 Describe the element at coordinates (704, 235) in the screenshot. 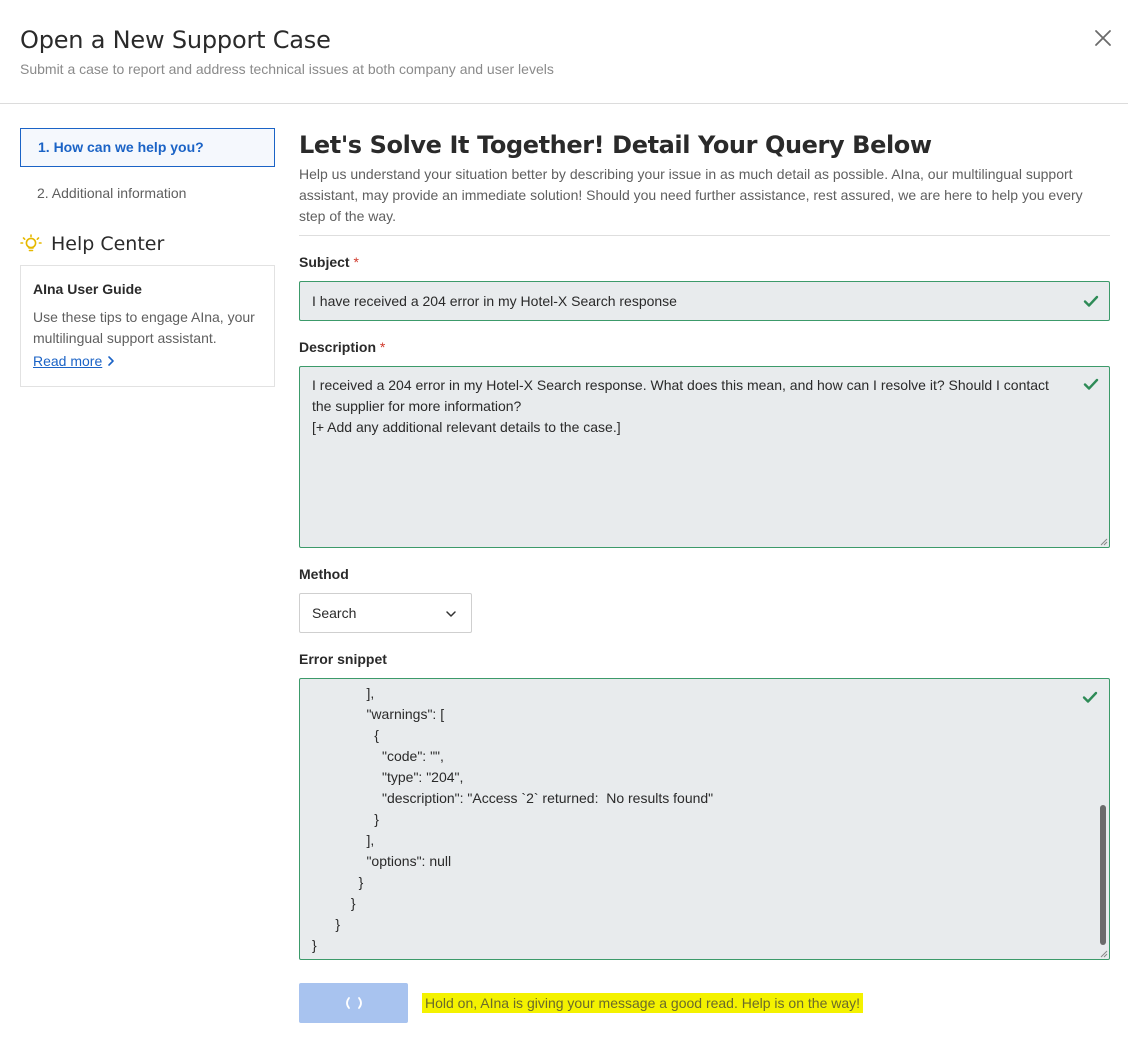

I see `divider` at that location.